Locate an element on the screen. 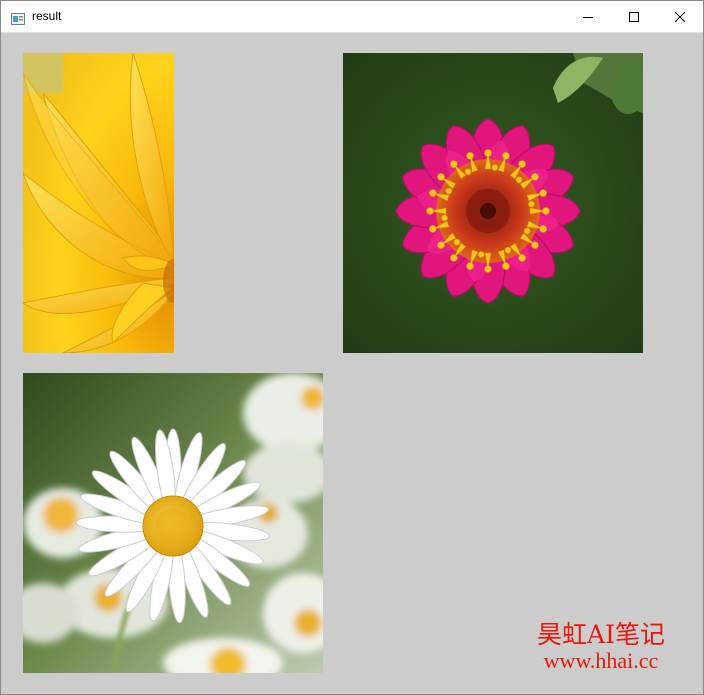 This screenshot has height=695, width=704. minimize-icon is located at coordinates (588, 17).